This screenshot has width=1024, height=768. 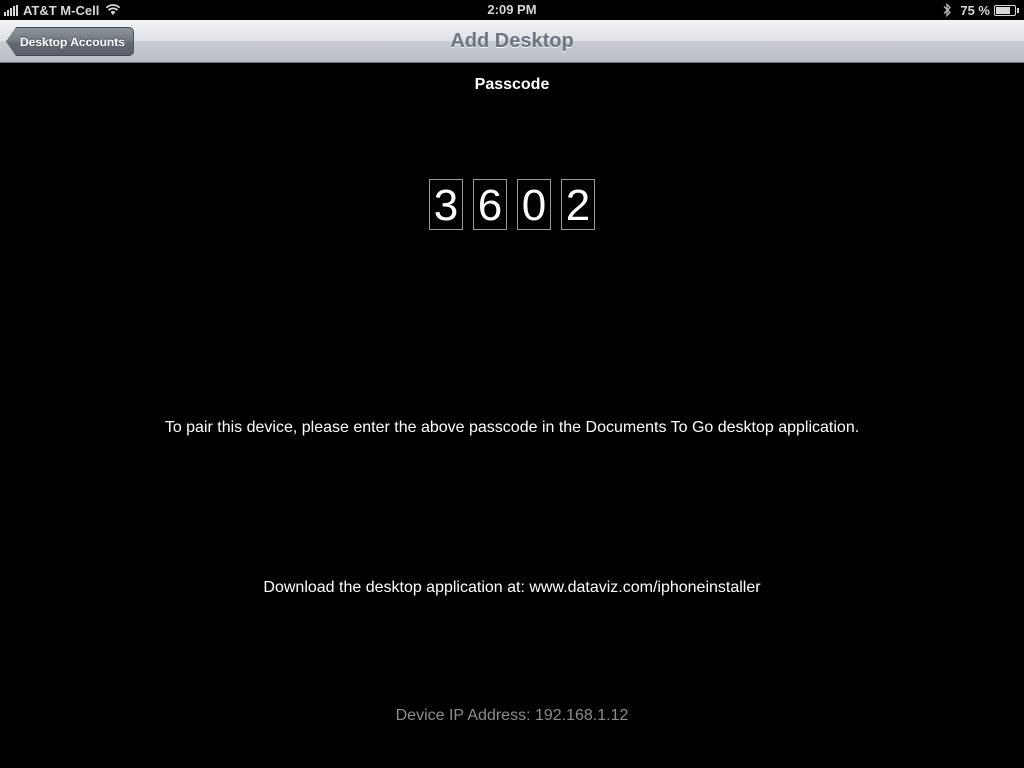 I want to click on nav-title: Add Desktop, so click(x=512, y=41).